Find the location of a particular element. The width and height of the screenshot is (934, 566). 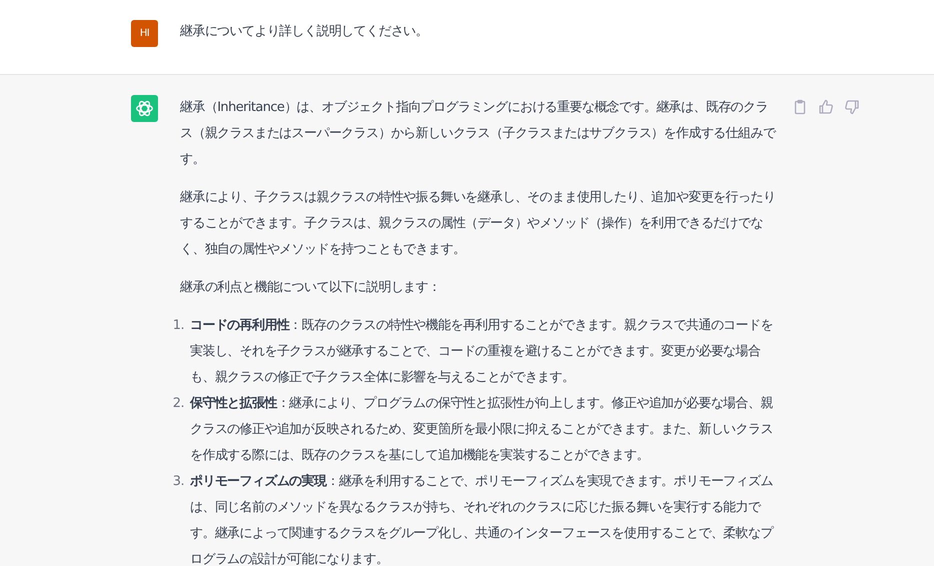

list-item-text: 保守性と拡張性：継承により、プログラムの保守性と拡張性が向上します。修正や追加が必要な場合、親クラスの修正や追加が反映されるため、変更箇所を最小限に抑えることができます。また、新しいクラスを作成する際には、既存のクラスを基にして追加機能を実装することができます。 is located at coordinates (482, 429).